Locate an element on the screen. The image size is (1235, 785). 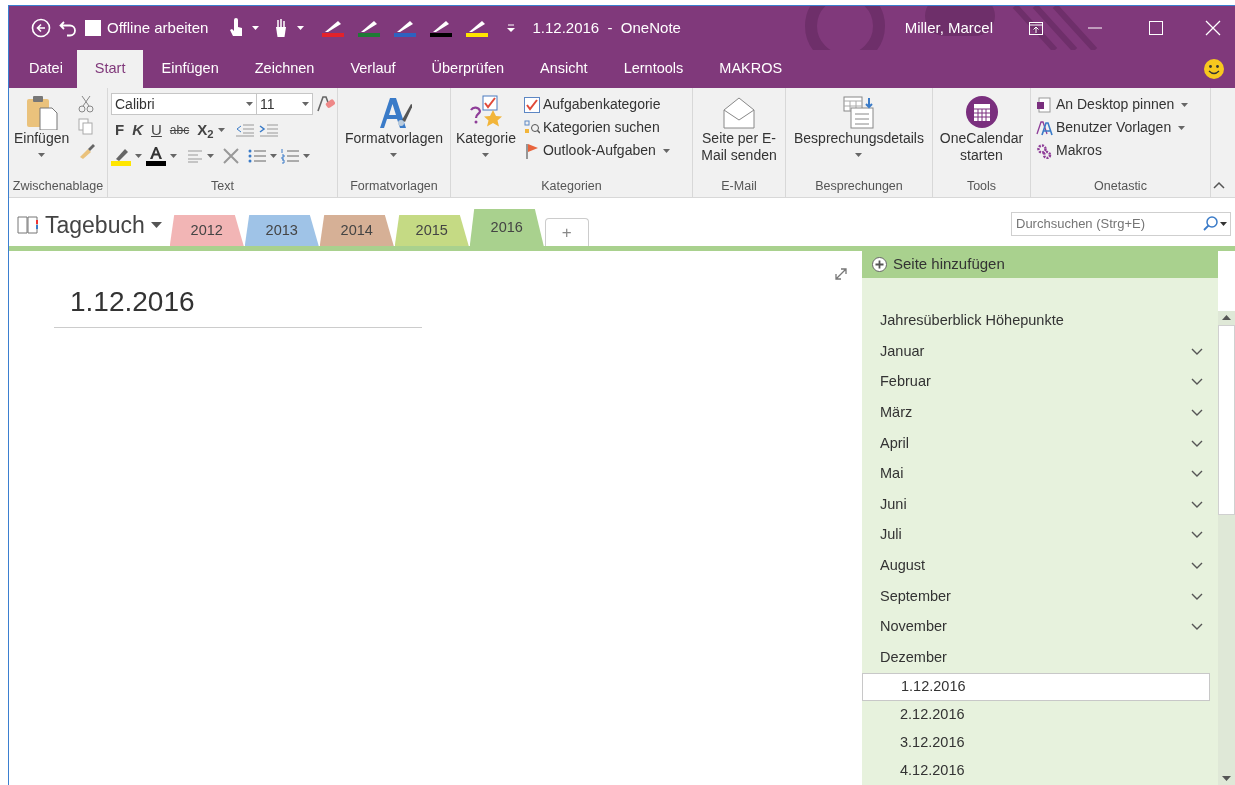
page-item: 2.12.2016 is located at coordinates (1040, 715).